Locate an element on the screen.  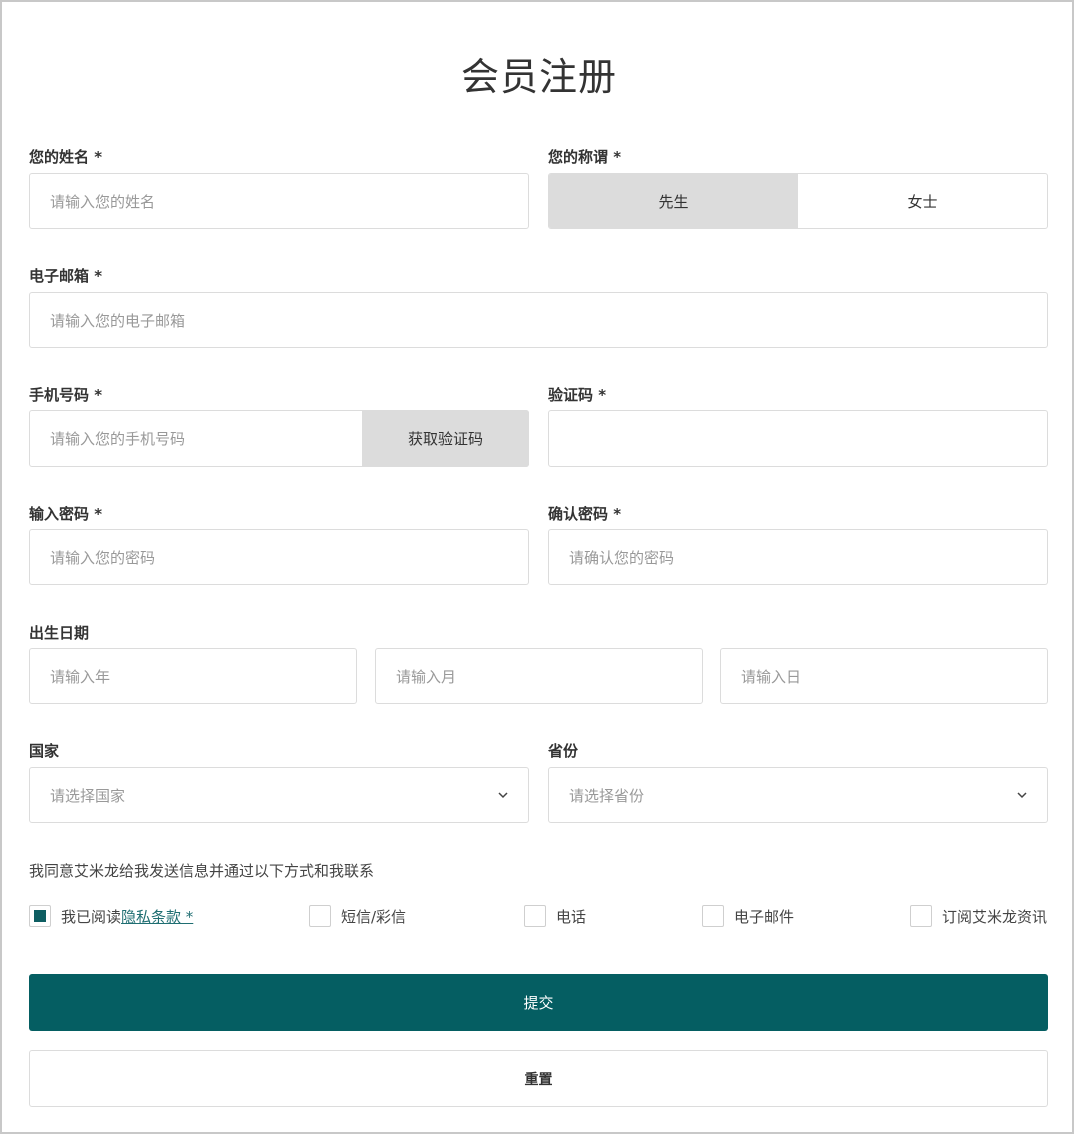
checkbox-checked-icon is located at coordinates (40, 916).